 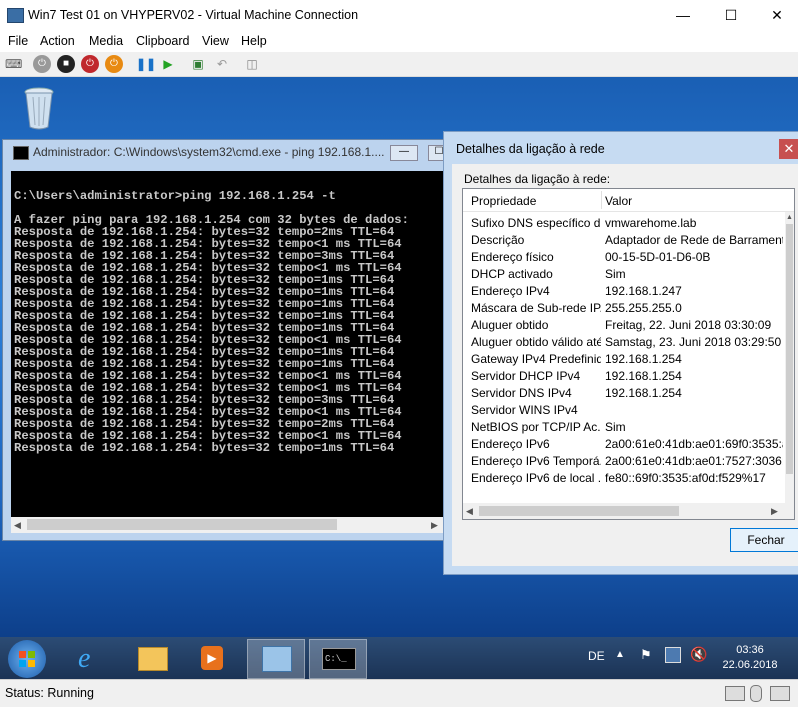 What do you see at coordinates (399, 64) in the screenshot?
I see `toolbar: ⌨ ⏻ ■ ⏻ ⏻ ❚❚ ▶ ▣ ↶ ◫` at bounding box center [399, 64].